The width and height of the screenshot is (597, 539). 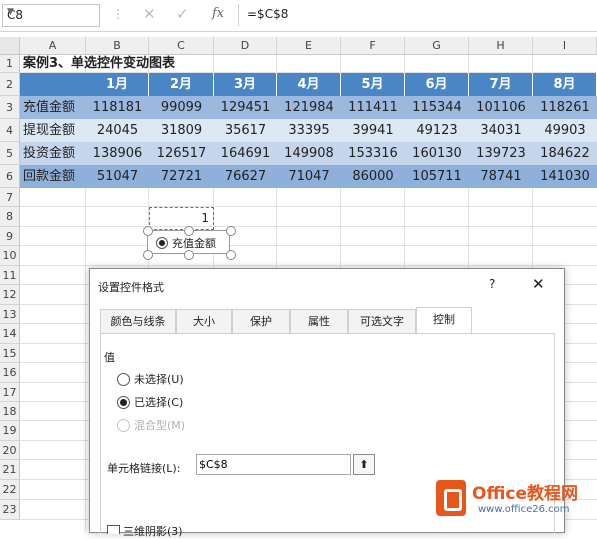 I want to click on formula-input: =$C$8, so click(x=267, y=14).